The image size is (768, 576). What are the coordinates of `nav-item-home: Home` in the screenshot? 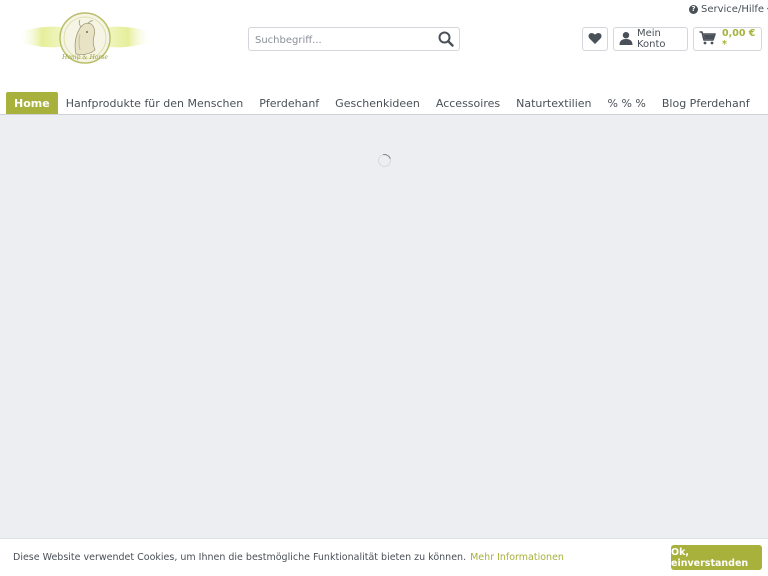 It's located at (32, 103).